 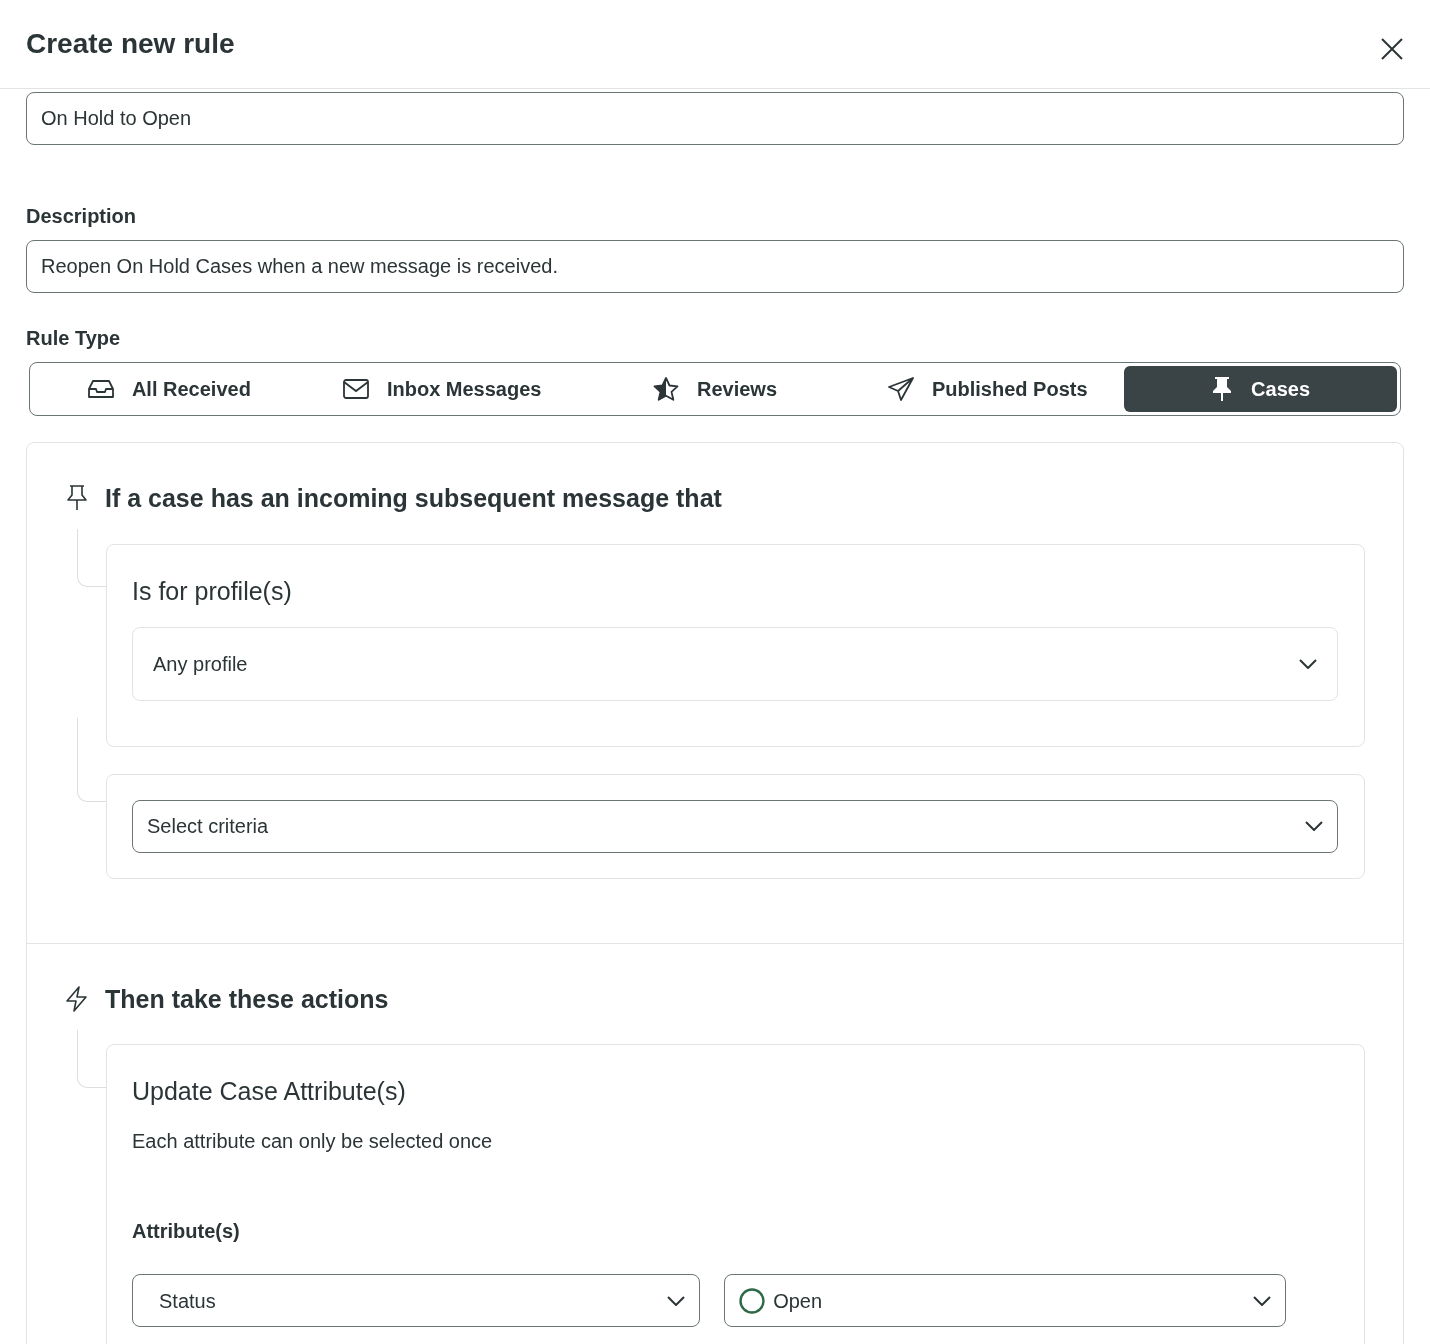 I want to click on value-select: Open, so click(x=1005, y=1300).